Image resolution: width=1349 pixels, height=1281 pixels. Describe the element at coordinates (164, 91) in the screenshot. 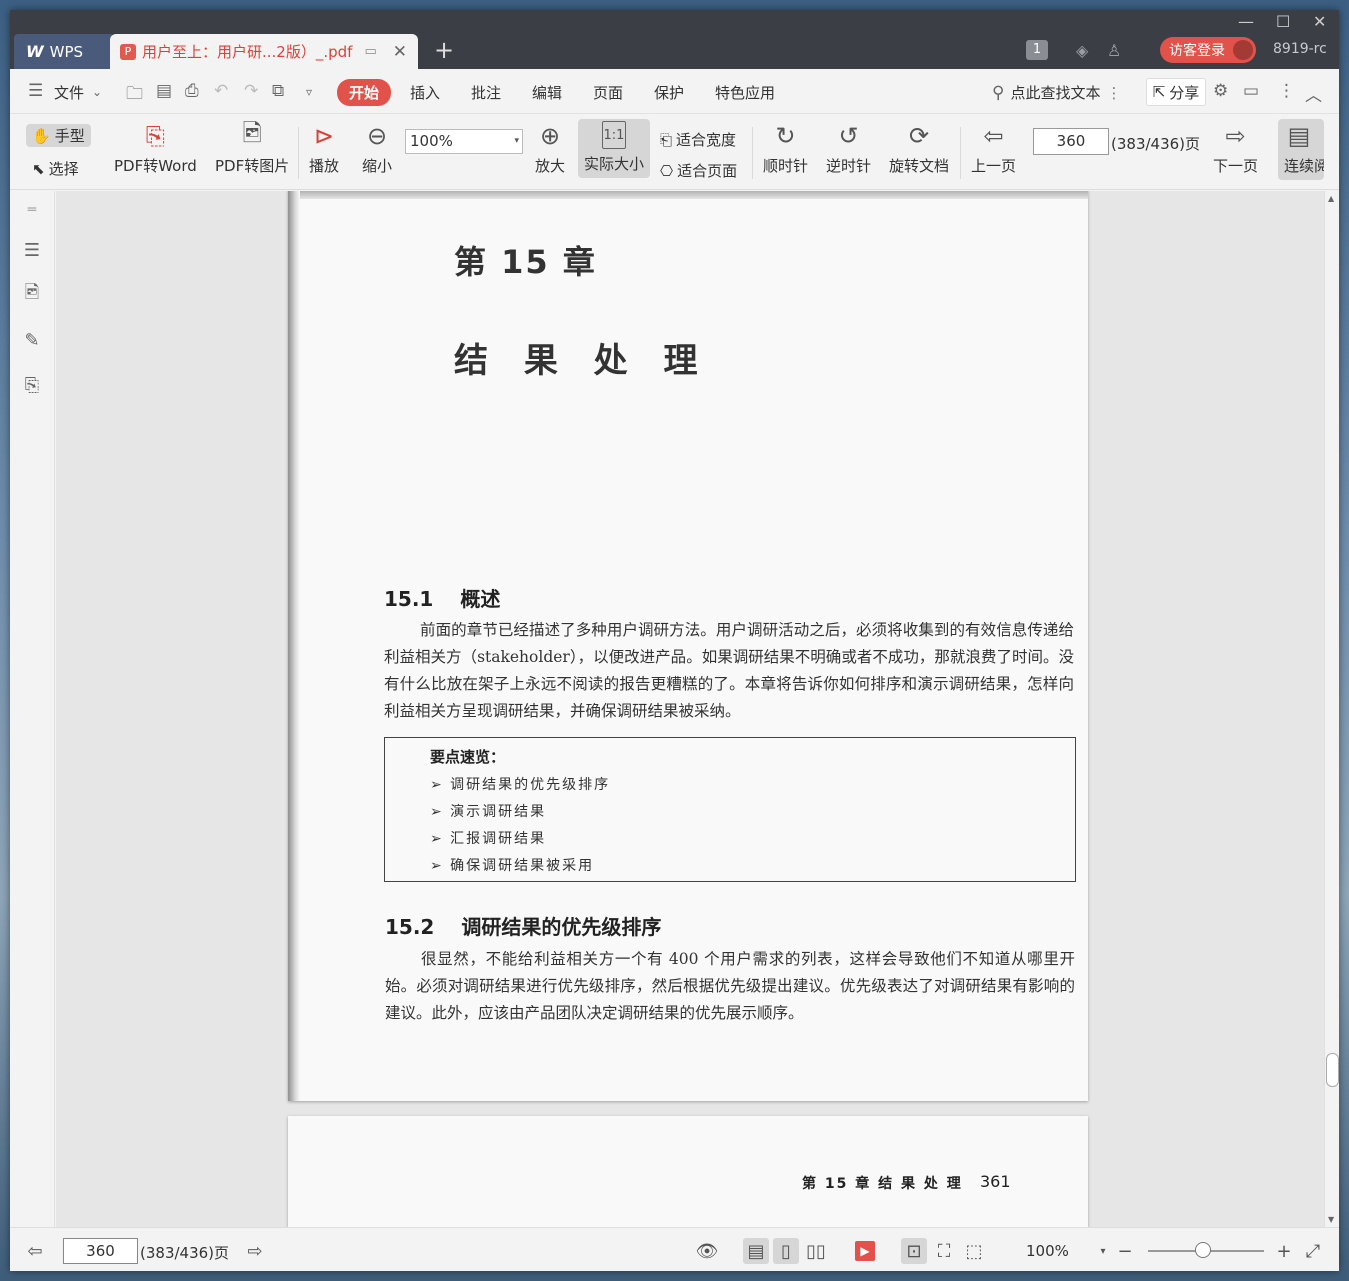

I see `save-icon: ▤` at that location.